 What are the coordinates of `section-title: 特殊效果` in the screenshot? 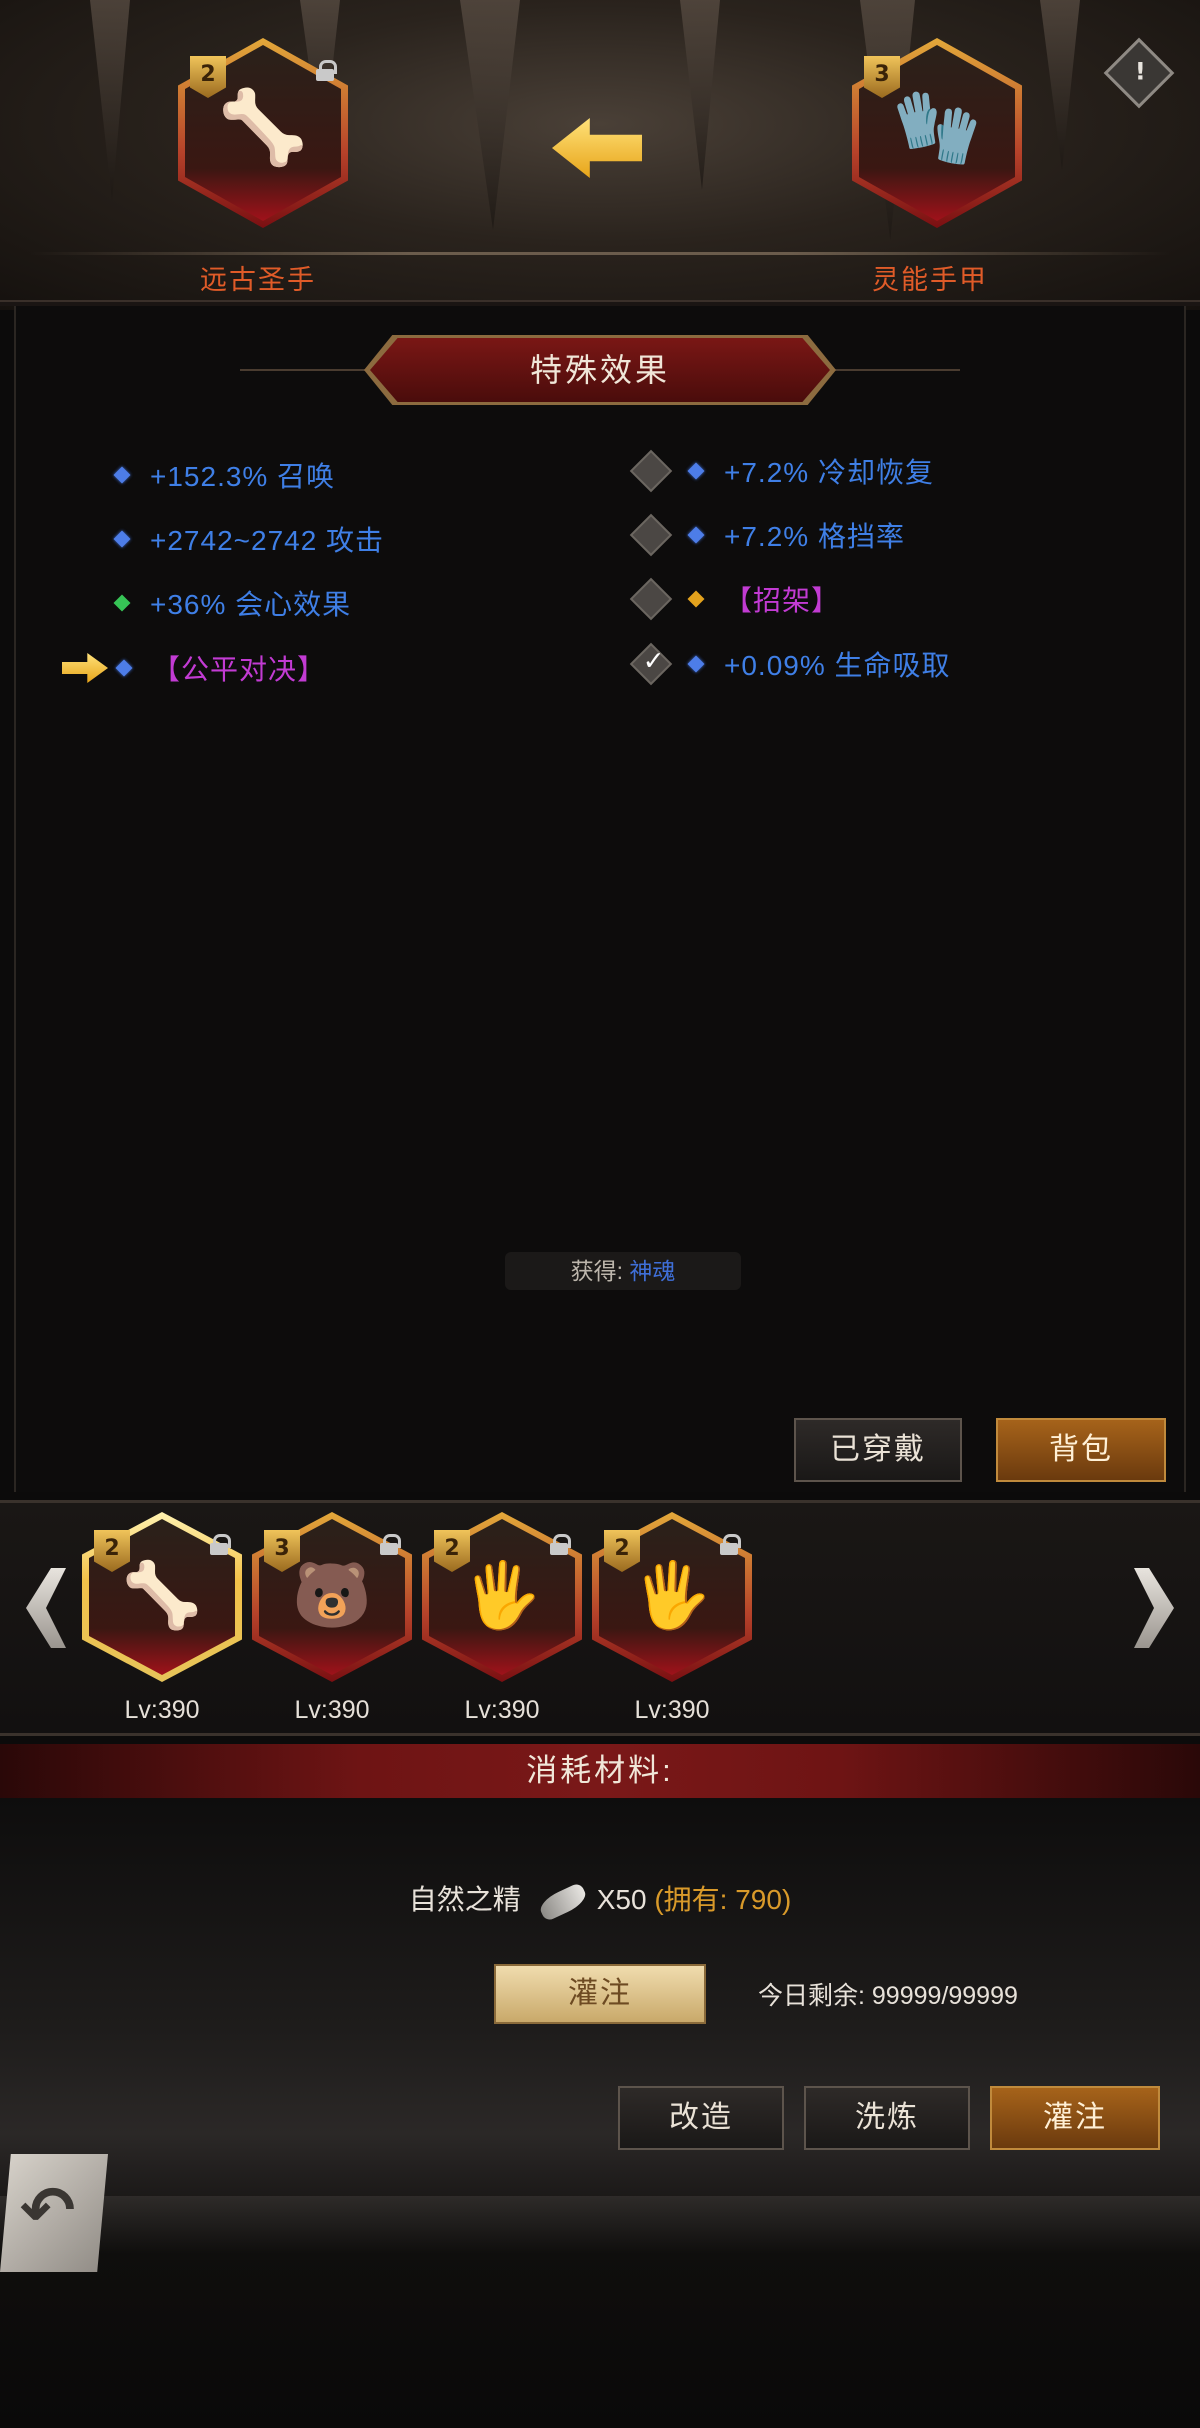 It's located at (600, 370).